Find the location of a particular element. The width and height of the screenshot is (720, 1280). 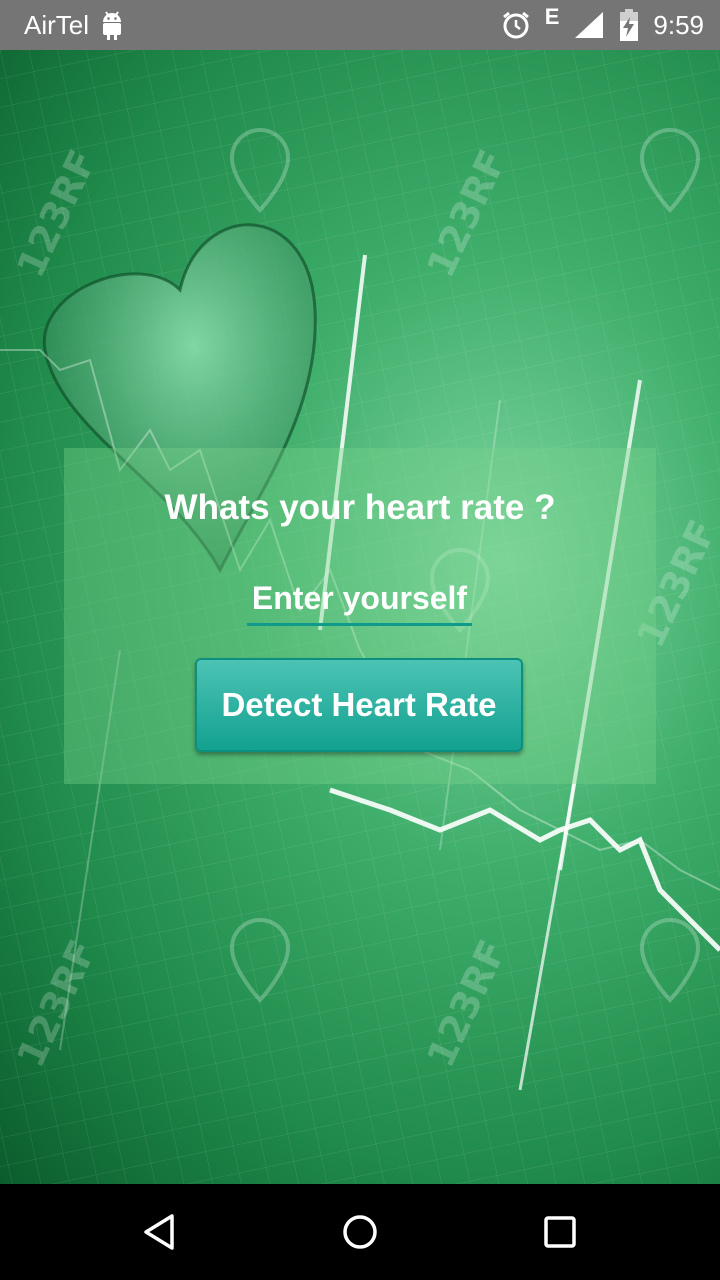

android-icon is located at coordinates (112, 25).